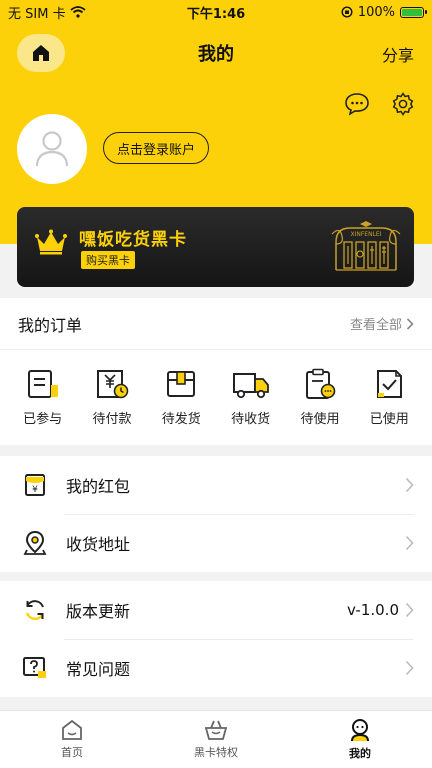 The image size is (432, 768). What do you see at coordinates (216, 54) in the screenshot?
I see `page-title: 我的` at bounding box center [216, 54].